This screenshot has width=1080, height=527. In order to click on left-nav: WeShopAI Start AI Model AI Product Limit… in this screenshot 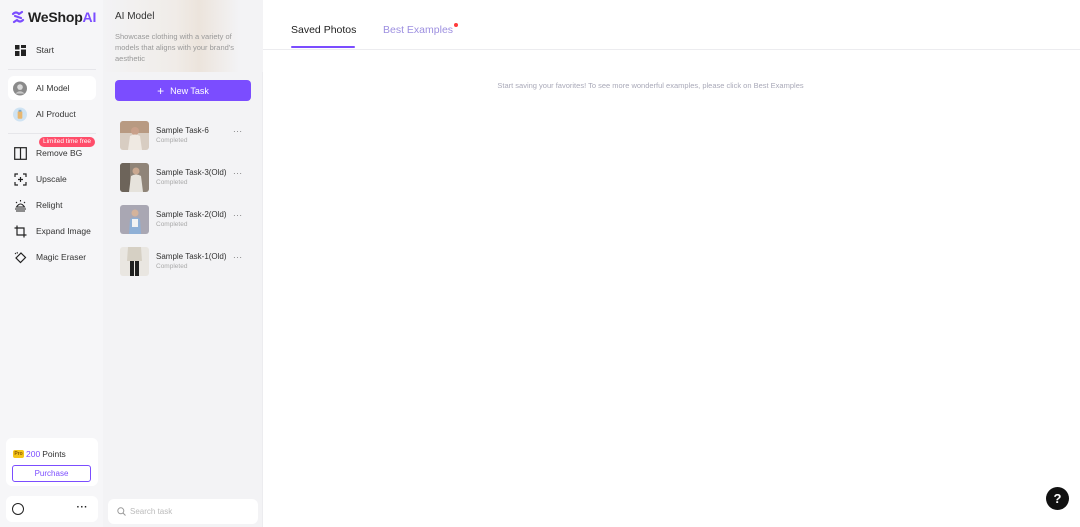, I will do `click(51, 263)`.